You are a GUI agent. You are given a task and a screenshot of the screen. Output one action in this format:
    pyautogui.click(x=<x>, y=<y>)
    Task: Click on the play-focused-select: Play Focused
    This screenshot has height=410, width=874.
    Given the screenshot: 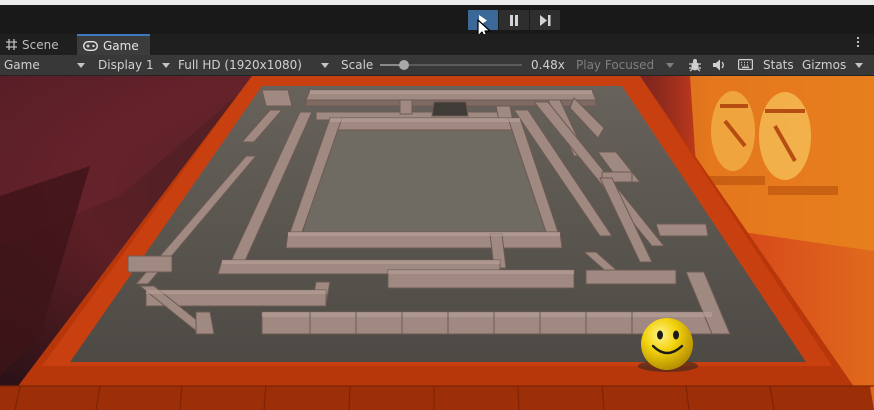 What is the action you would take?
    pyautogui.click(x=615, y=65)
    